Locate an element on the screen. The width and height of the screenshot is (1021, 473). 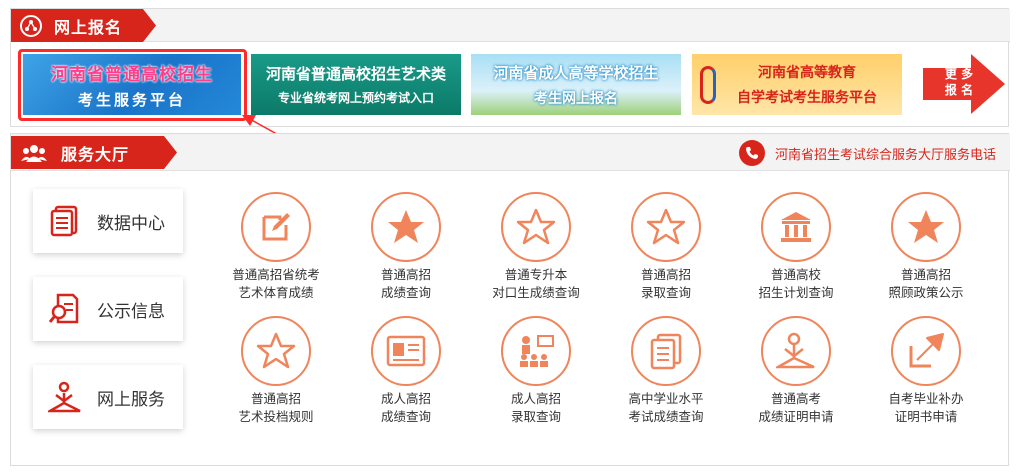
service-label-line2: 对口生成绩查询 is located at coordinates (536, 292).